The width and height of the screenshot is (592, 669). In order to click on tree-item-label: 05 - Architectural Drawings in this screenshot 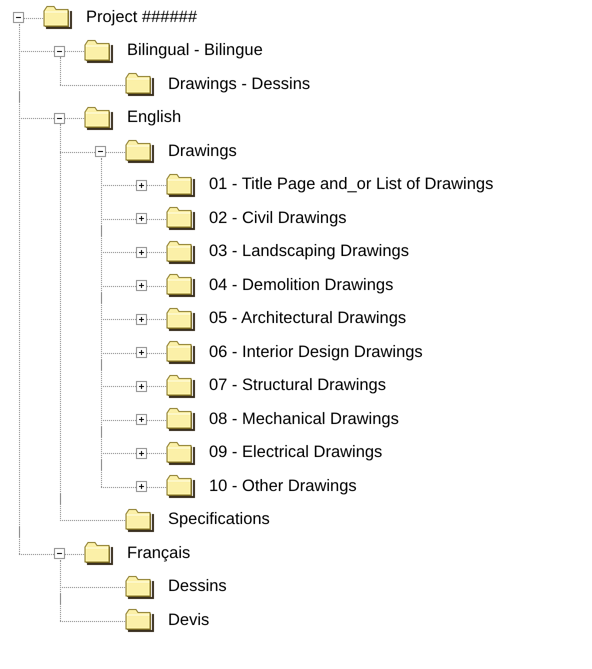, I will do `click(307, 319)`.